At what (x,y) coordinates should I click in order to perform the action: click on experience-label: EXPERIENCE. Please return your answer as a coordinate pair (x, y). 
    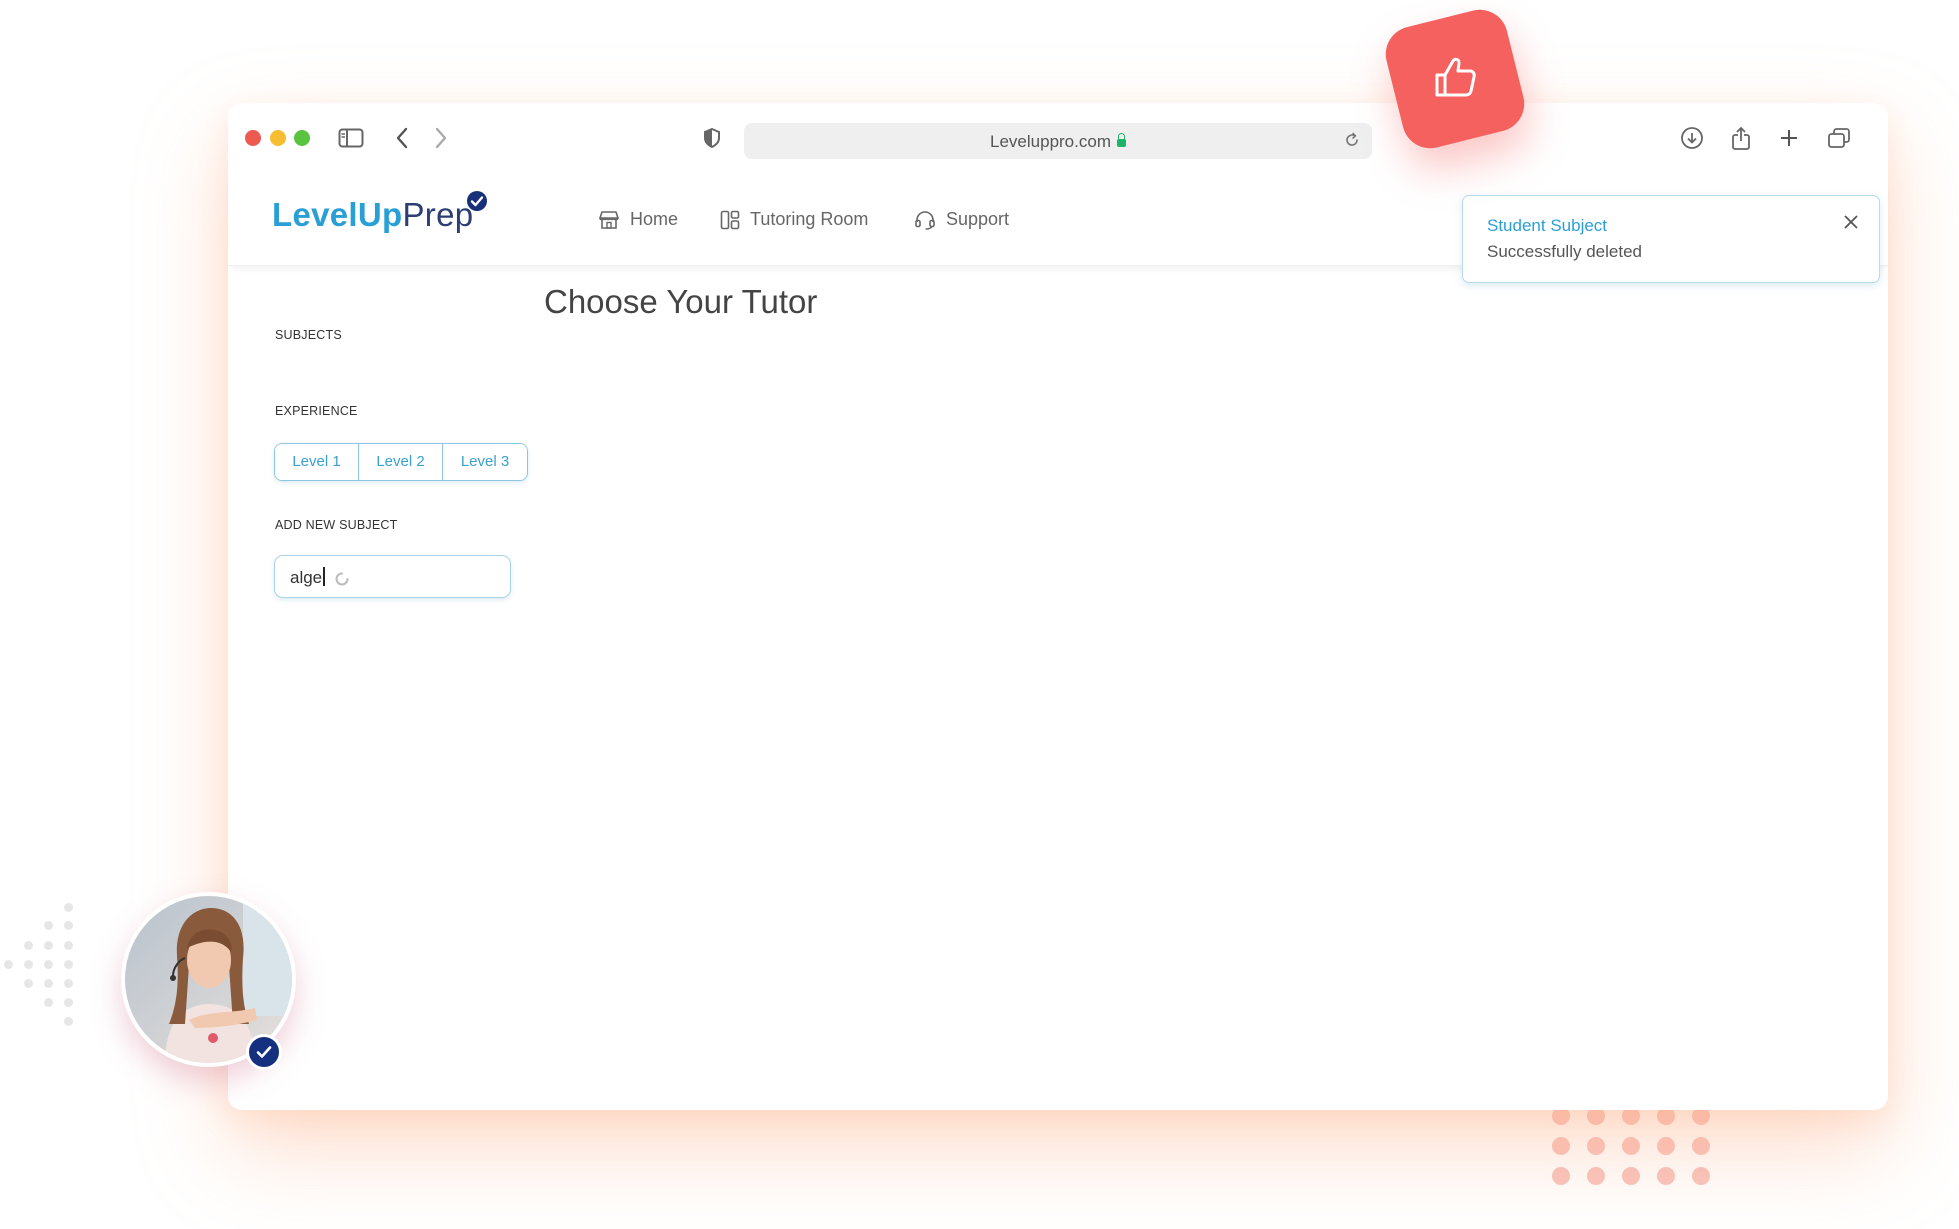
    Looking at the image, I should click on (316, 411).